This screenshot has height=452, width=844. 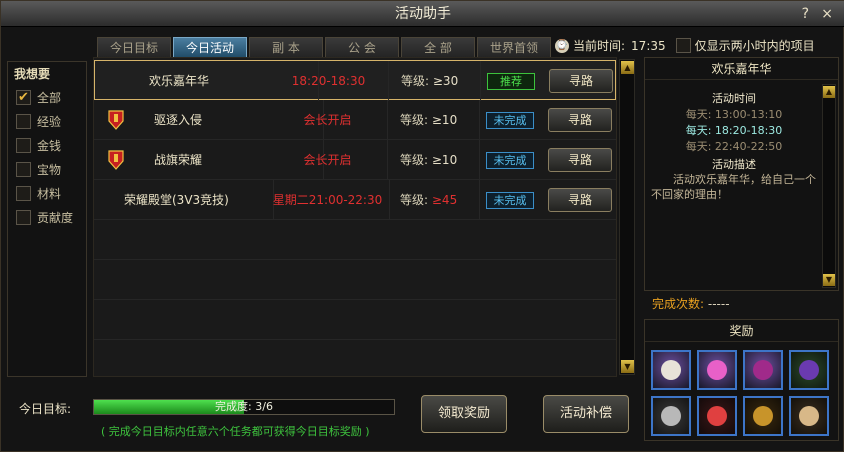 What do you see at coordinates (514, 47) in the screenshot?
I see `tab-world-boss: 世界首领` at bounding box center [514, 47].